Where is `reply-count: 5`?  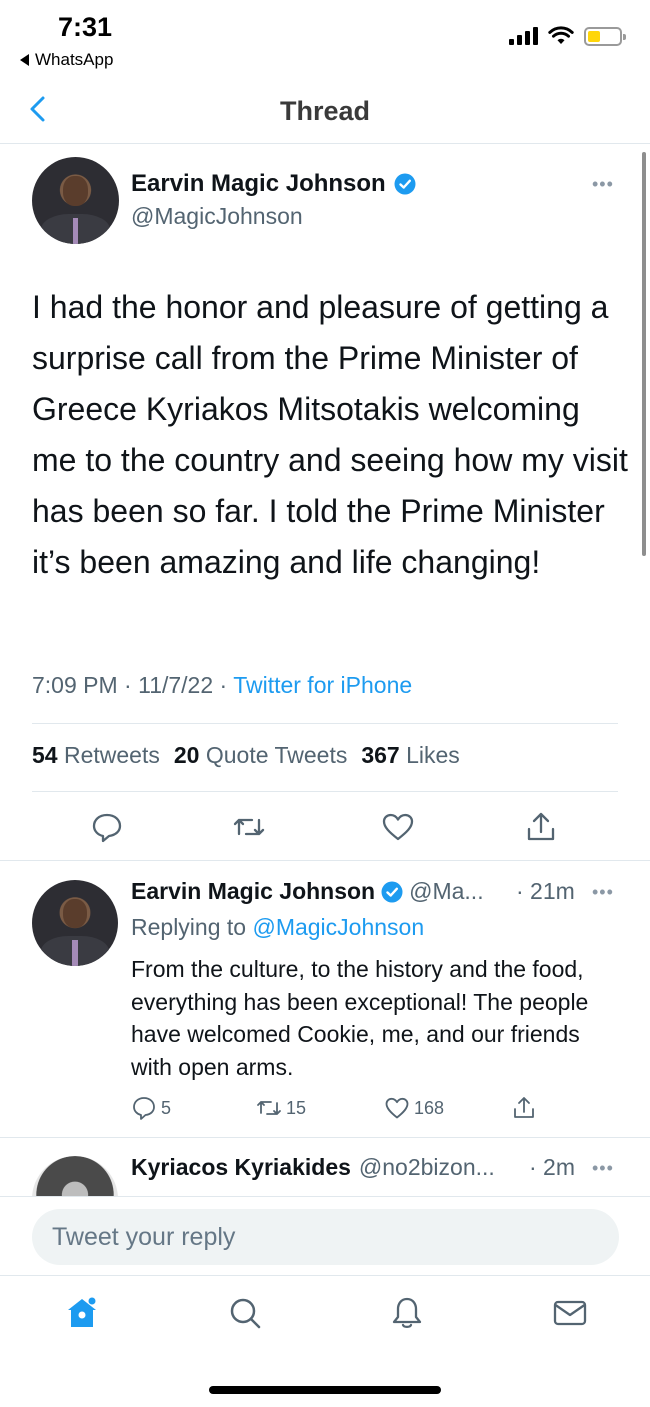
reply-count: 5 is located at coordinates (166, 1107).